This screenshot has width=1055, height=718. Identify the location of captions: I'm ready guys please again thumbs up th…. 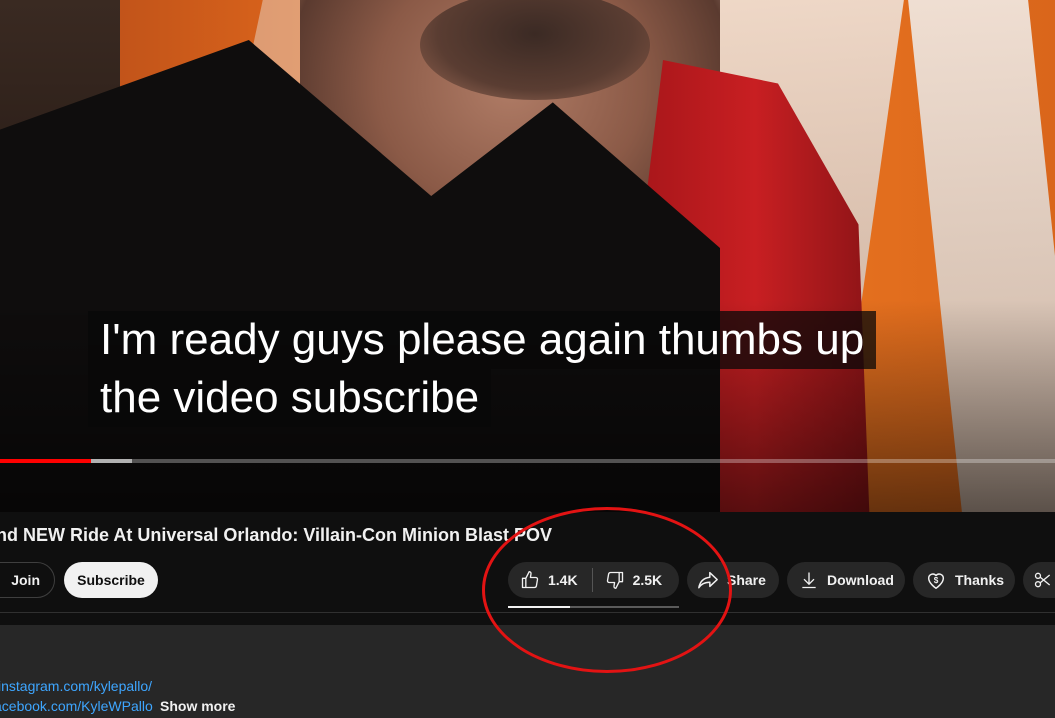
(482, 369).